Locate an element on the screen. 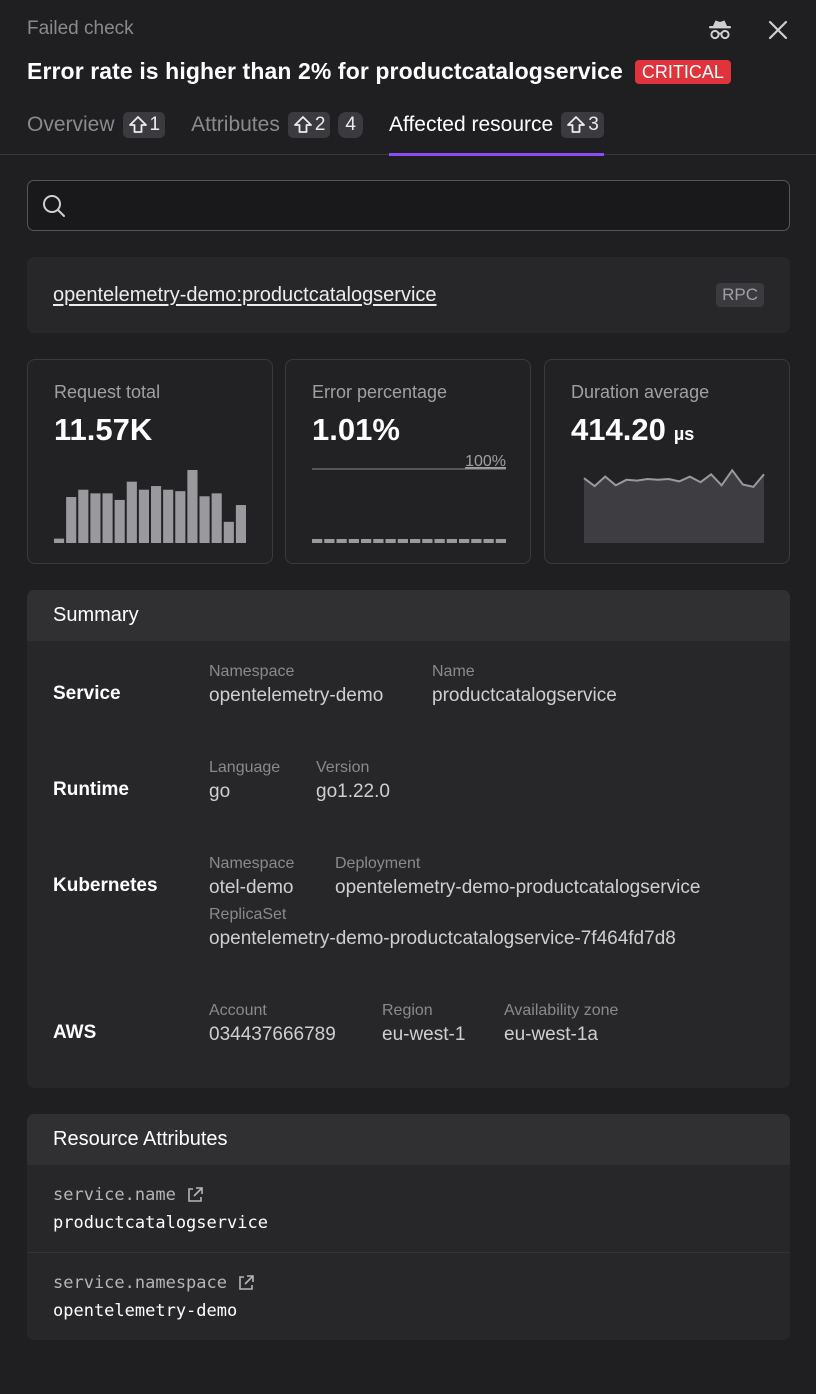  field-aws-availability-zone: Availability zone eu-west-1a is located at coordinates (561, 1024).